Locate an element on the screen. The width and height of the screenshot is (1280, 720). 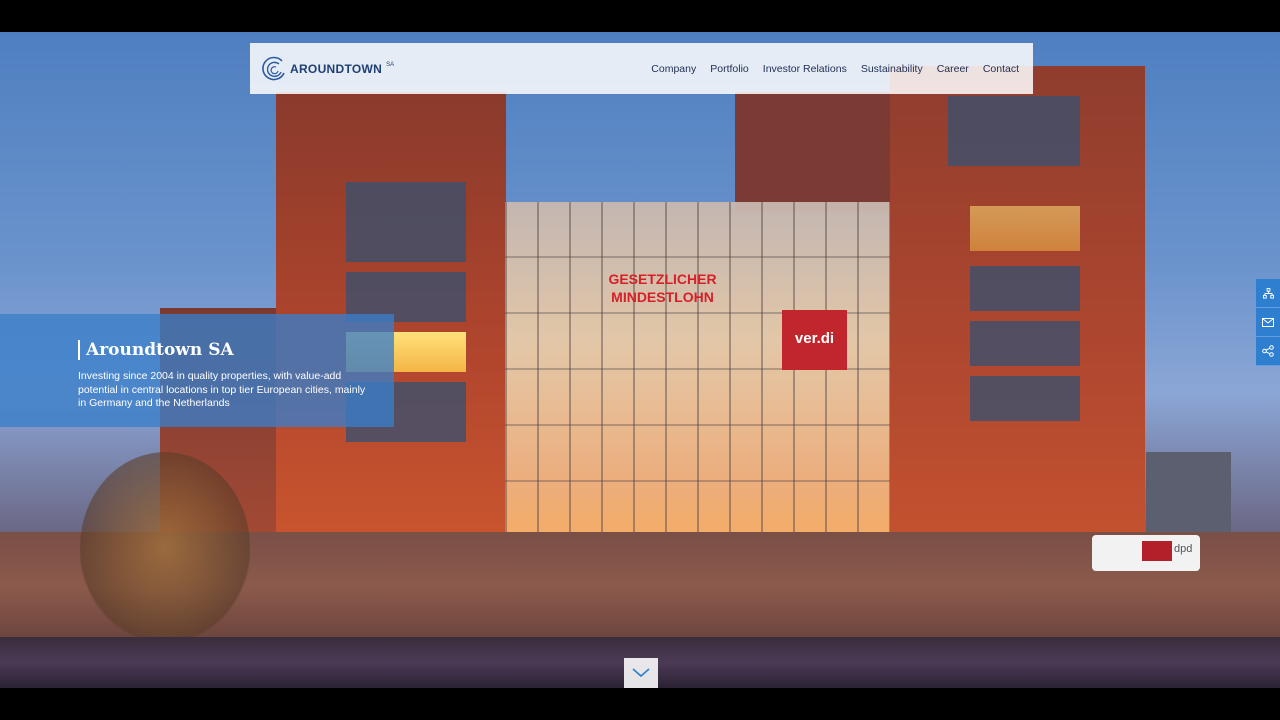
verdi-sign-text: ver.di is located at coordinates (814, 338).